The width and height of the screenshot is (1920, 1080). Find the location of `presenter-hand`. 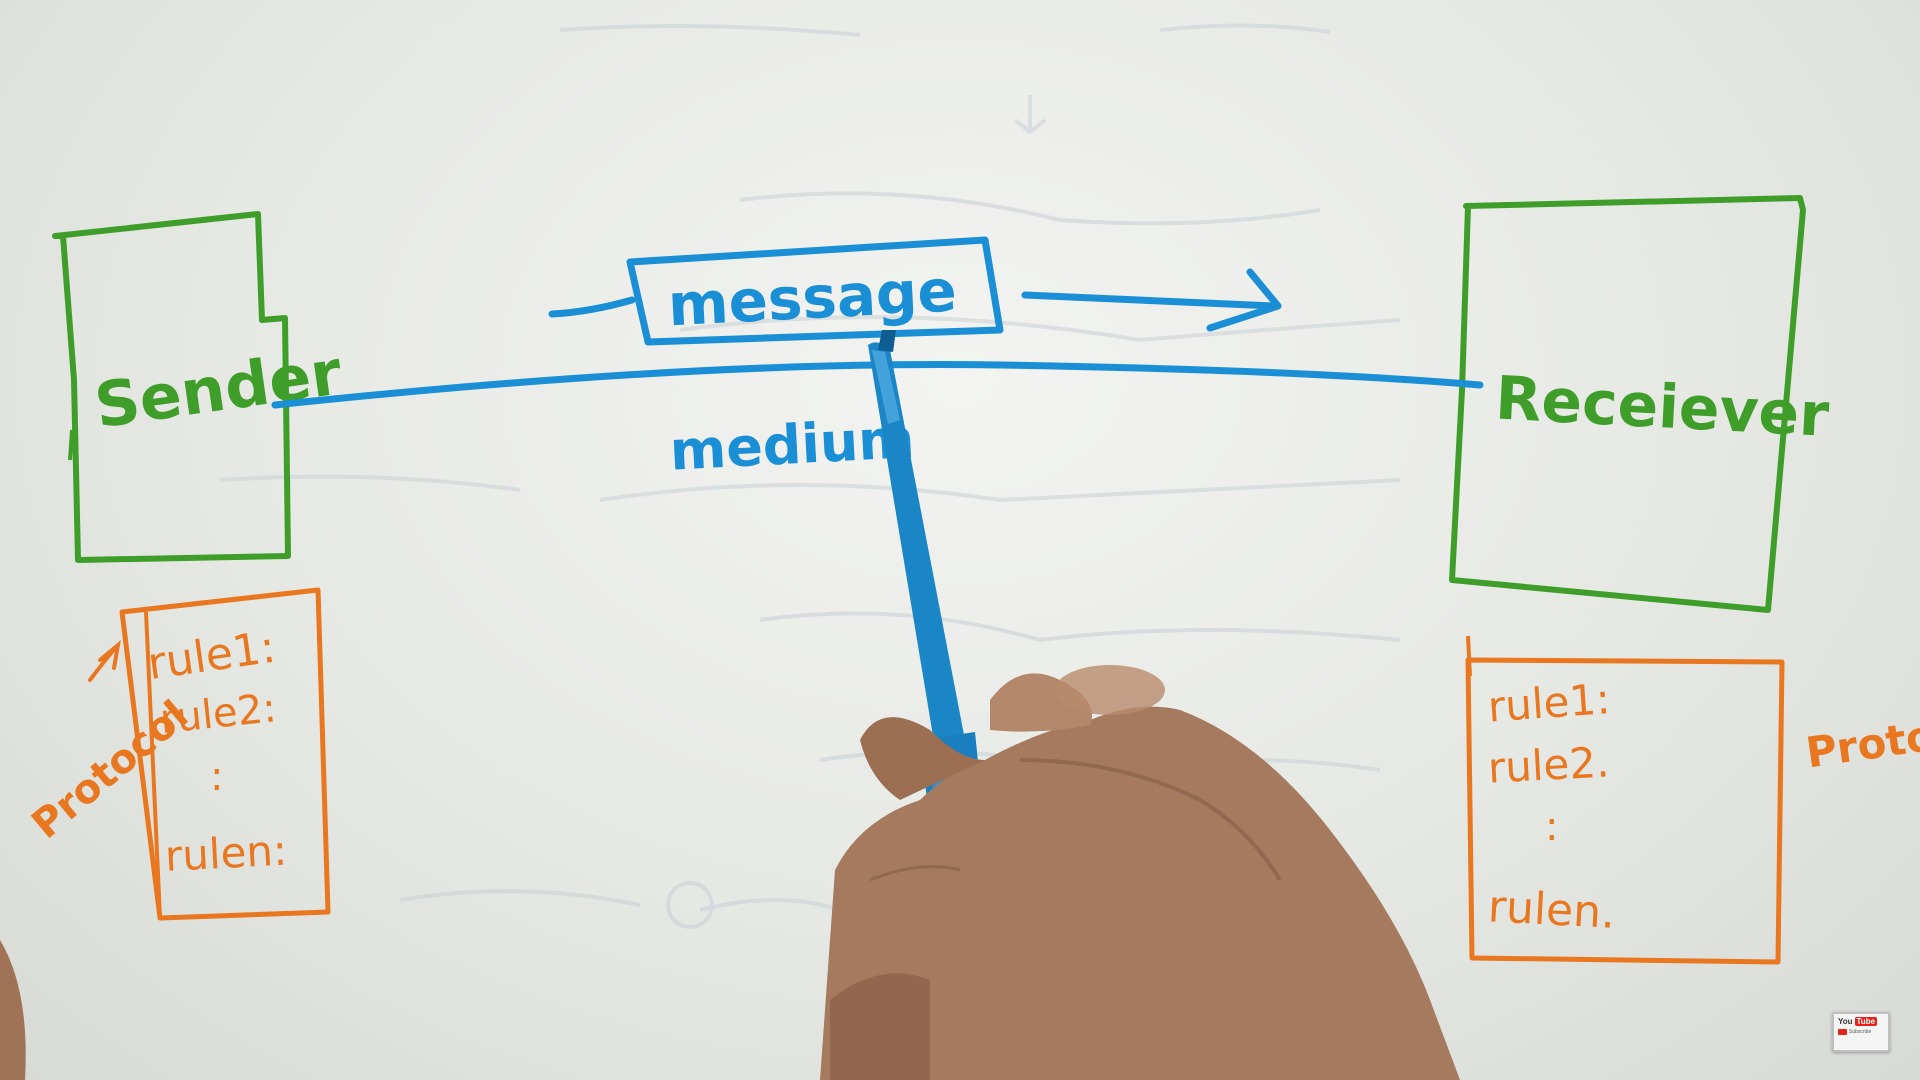

presenter-hand is located at coordinates (1140, 872).